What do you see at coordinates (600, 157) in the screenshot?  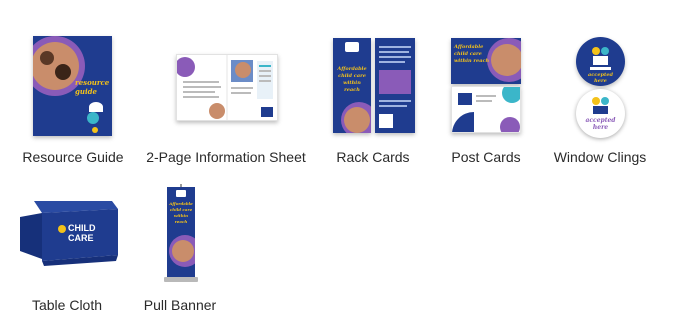 I see `window-clings-label: Window Clings` at bounding box center [600, 157].